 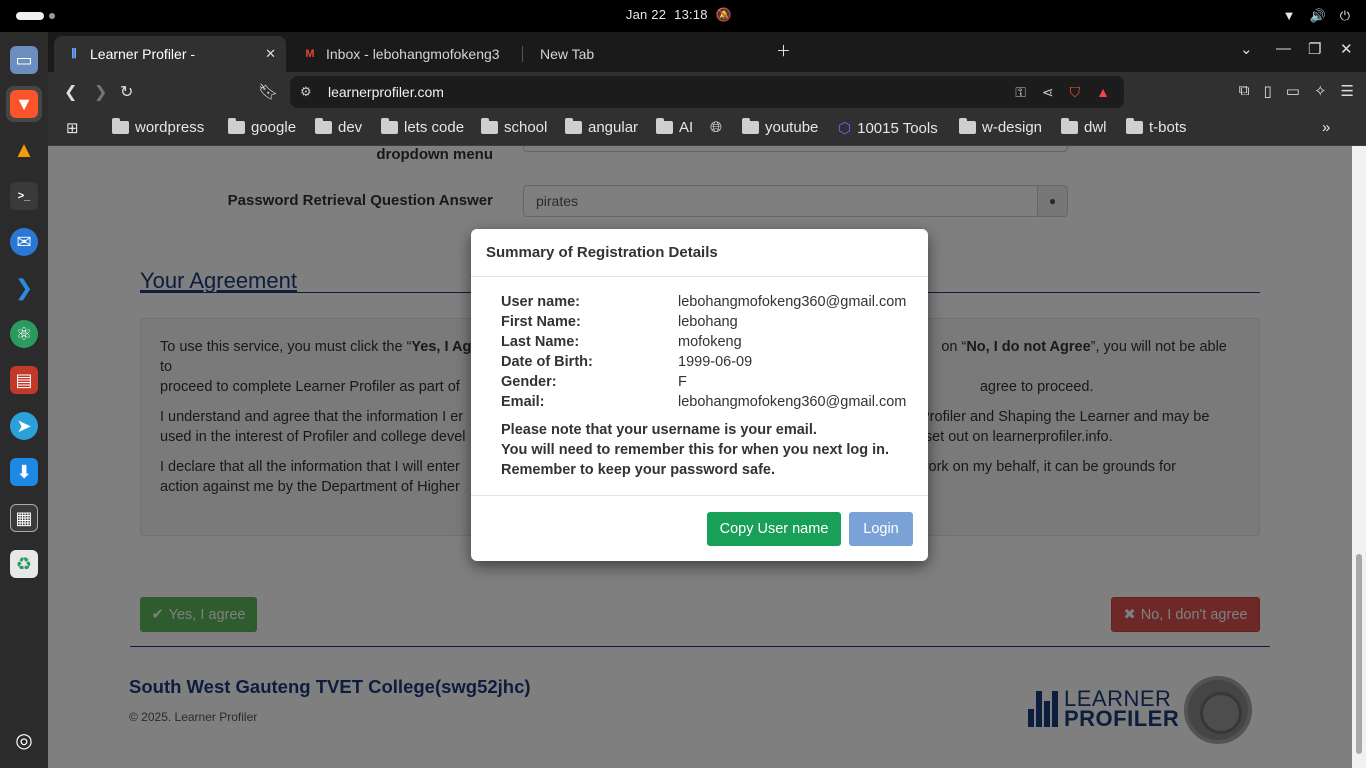 What do you see at coordinates (621, 342) in the screenshot?
I see `summary-row-last-name: Last Name: mofokeng` at bounding box center [621, 342].